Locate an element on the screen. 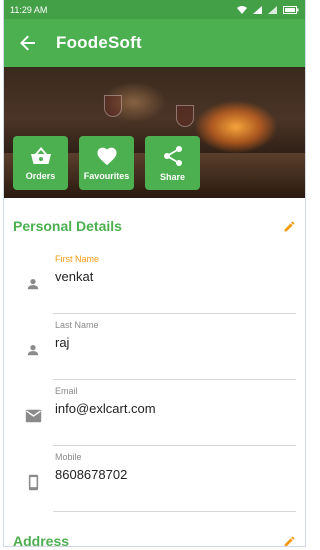  personal-details-title: Personal Details is located at coordinates (67, 226).